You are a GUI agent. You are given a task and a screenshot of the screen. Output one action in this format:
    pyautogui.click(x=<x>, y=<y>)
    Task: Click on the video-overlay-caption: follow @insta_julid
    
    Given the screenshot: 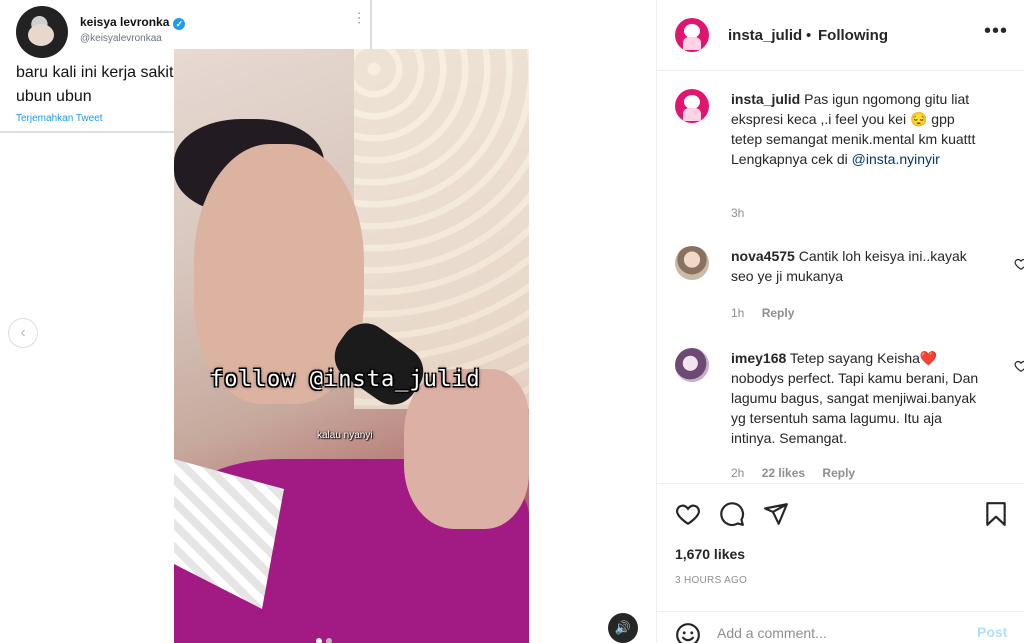 What is the action you would take?
    pyautogui.click(x=345, y=379)
    